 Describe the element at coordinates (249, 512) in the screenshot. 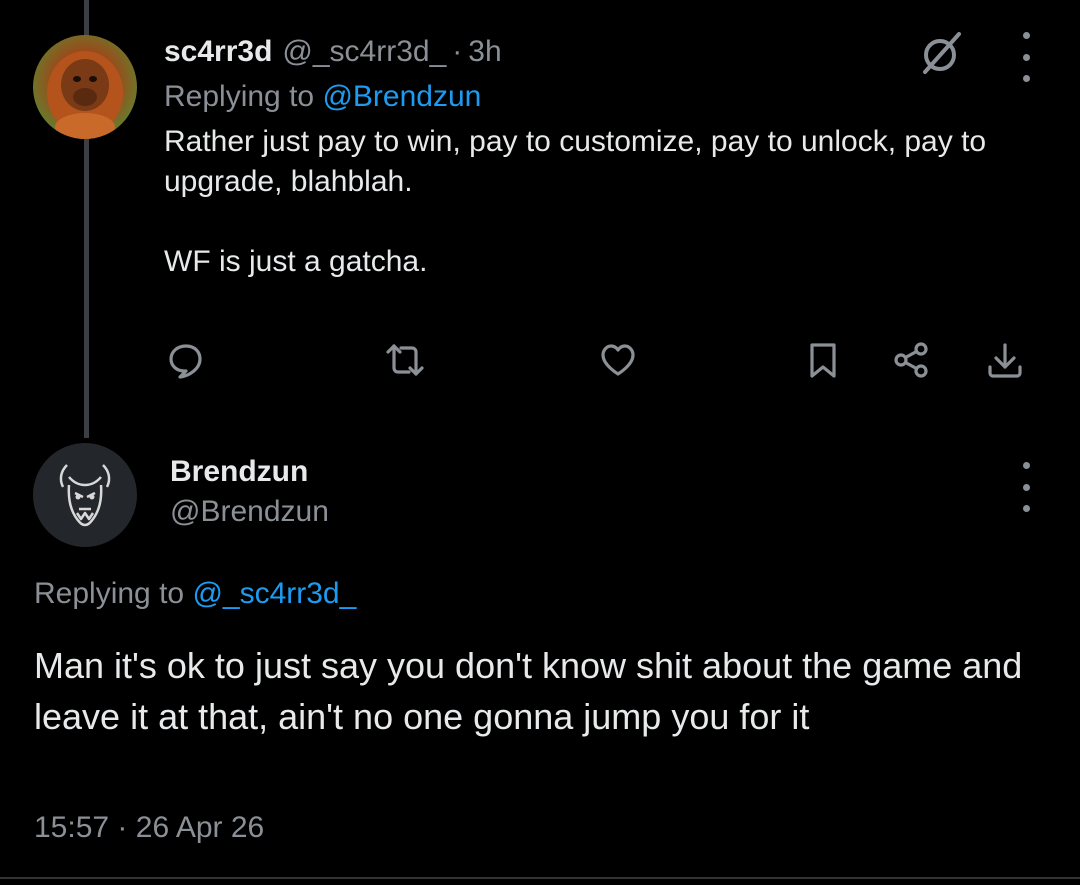

I see `user-handle: @Brendzun` at that location.